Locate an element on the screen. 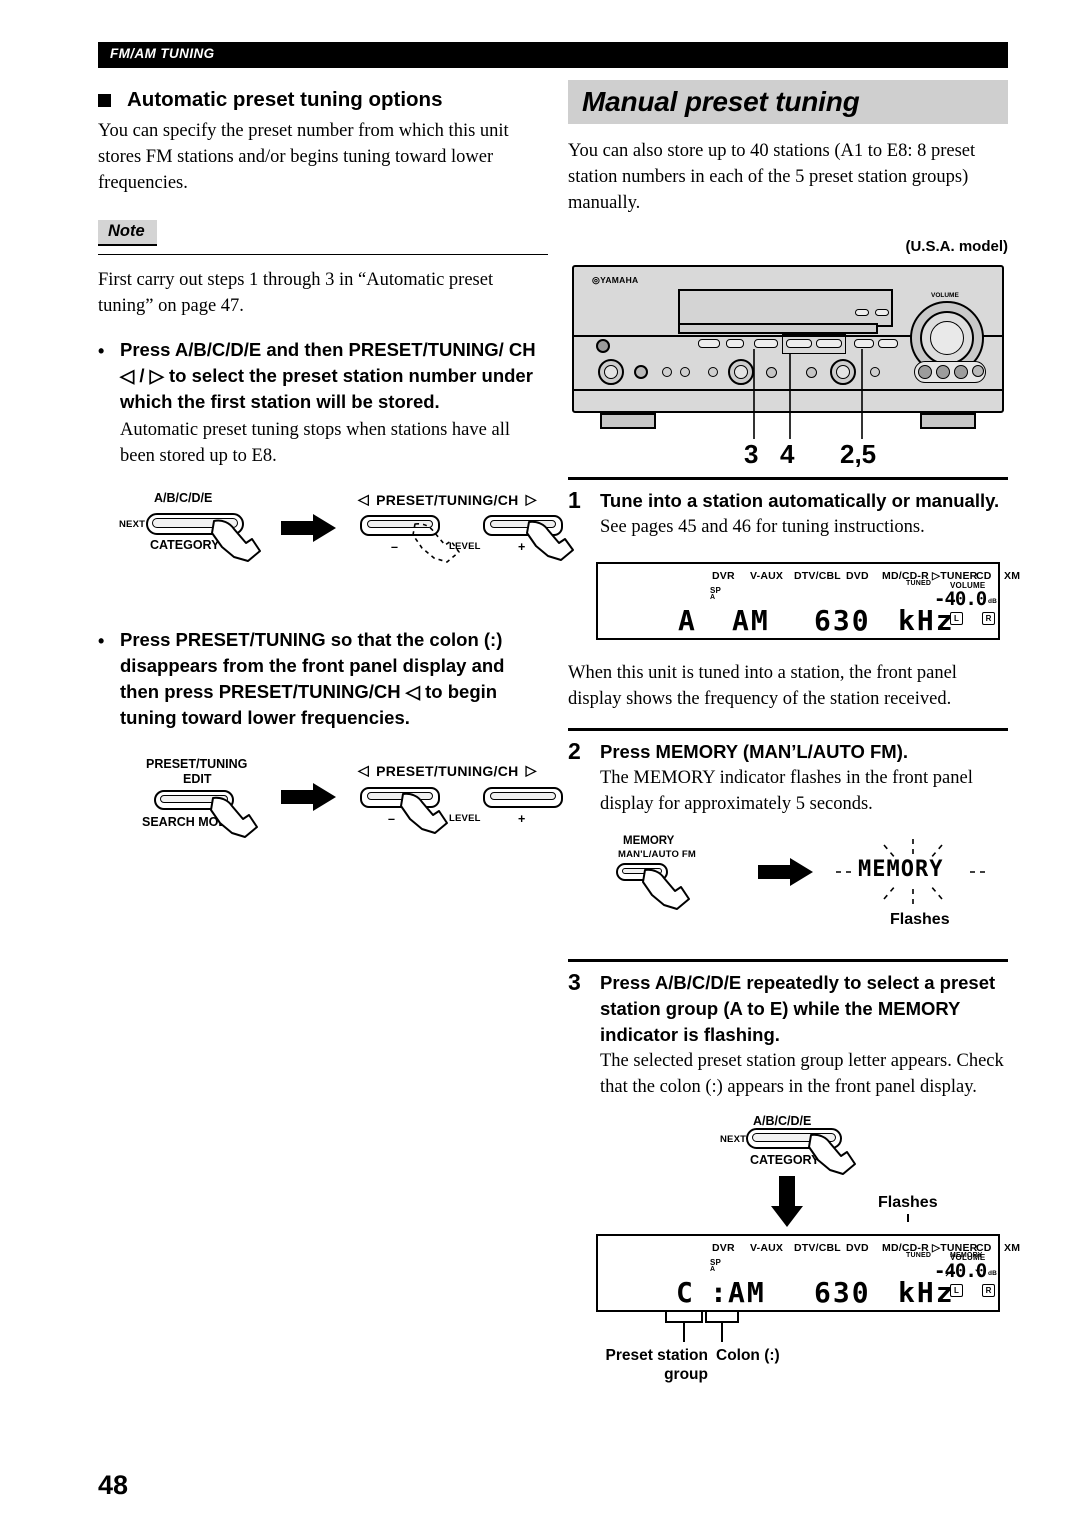 The width and height of the screenshot is (1080, 1526). lcd2-src-vaux: V-AUX is located at coordinates (767, 1248).